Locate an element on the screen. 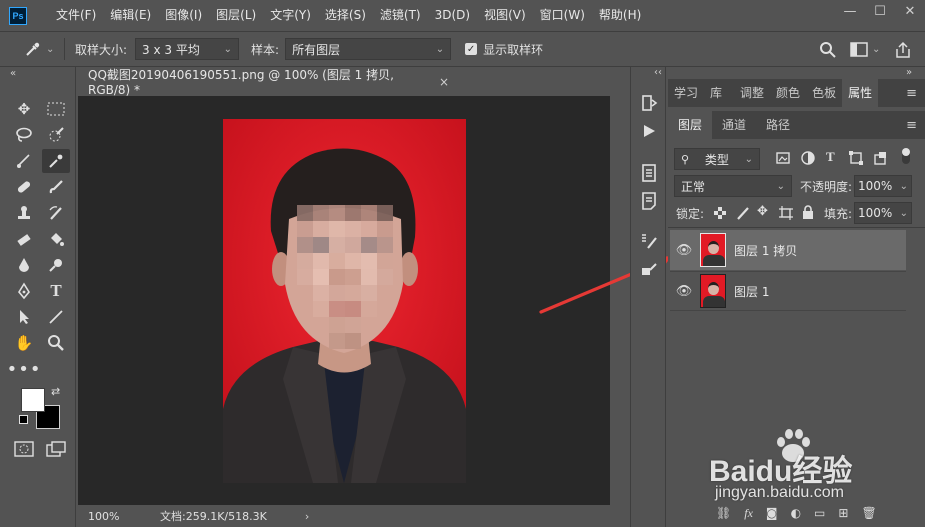  menu-layer: 图层(L) is located at coordinates (236, 15).